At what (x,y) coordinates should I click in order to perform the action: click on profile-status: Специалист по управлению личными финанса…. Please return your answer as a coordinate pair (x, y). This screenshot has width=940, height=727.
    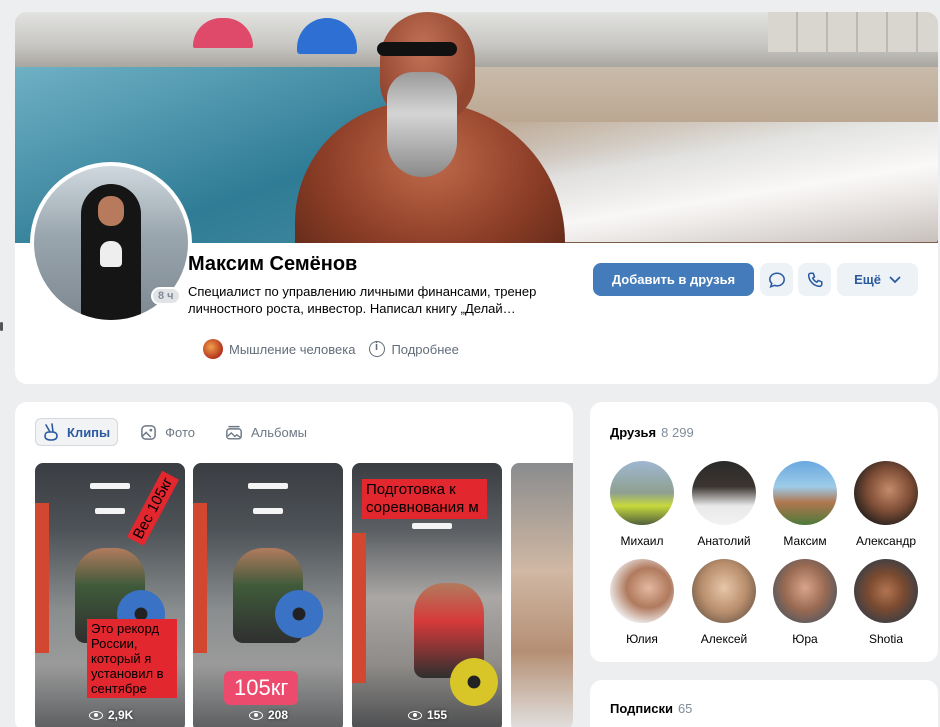
    Looking at the image, I should click on (374, 300).